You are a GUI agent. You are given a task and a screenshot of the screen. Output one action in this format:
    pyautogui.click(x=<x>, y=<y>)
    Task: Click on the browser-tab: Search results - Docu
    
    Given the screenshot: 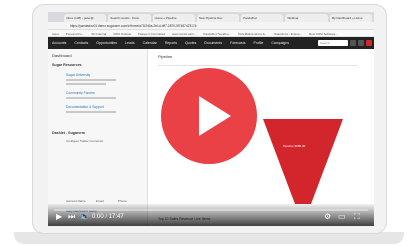 What is the action you would take?
    pyautogui.click(x=129, y=18)
    